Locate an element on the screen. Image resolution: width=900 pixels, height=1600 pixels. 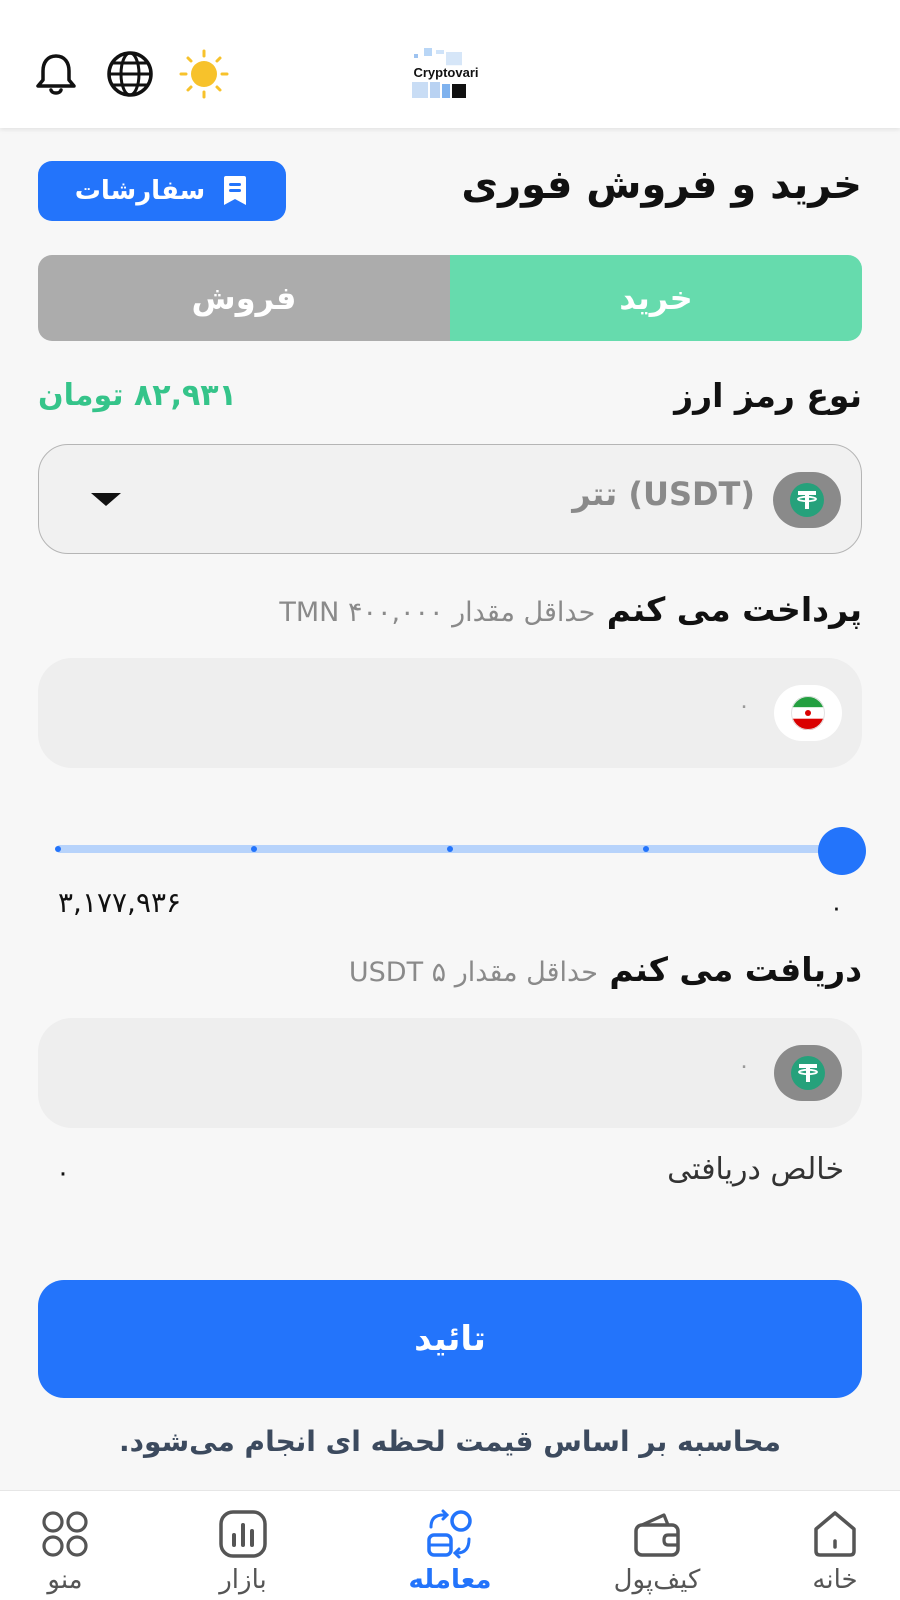
iran-flag is located at coordinates (808, 713).